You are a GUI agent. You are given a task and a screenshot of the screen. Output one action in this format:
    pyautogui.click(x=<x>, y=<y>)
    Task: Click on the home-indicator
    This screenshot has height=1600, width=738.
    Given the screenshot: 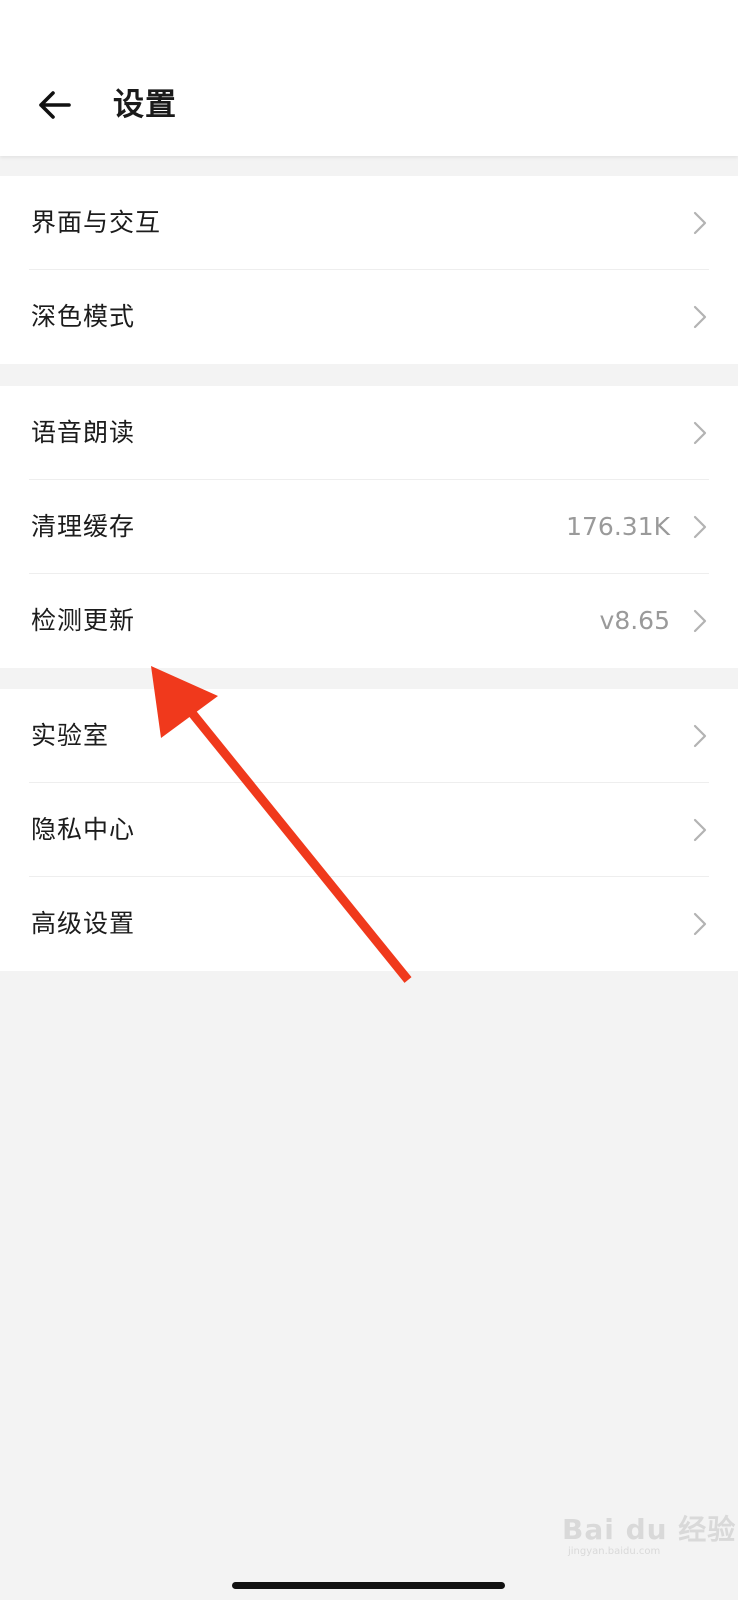 What is the action you would take?
    pyautogui.click(x=368, y=1585)
    